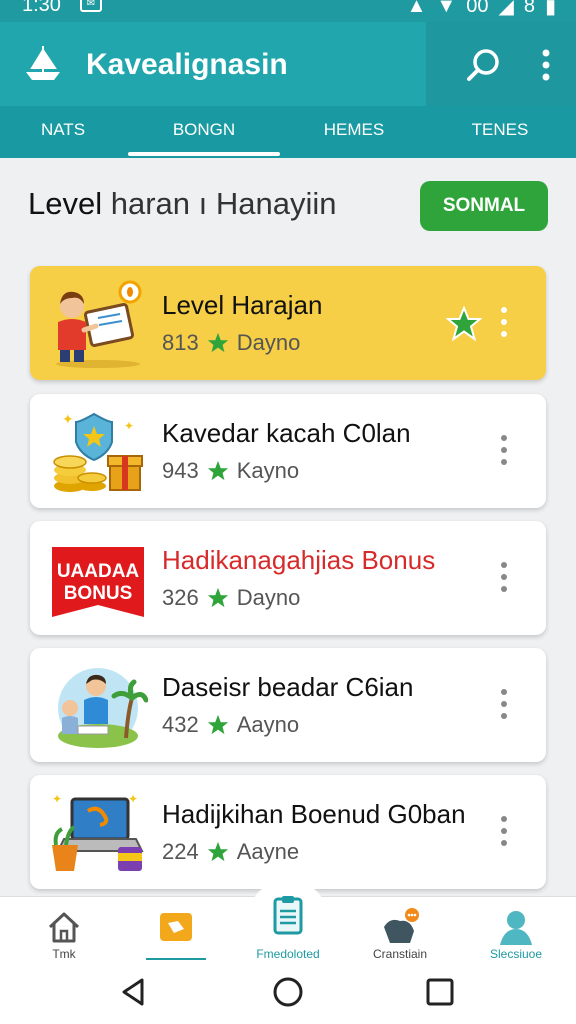  What do you see at coordinates (242, 305) in the screenshot?
I see `card-title: Level Harajan` at bounding box center [242, 305].